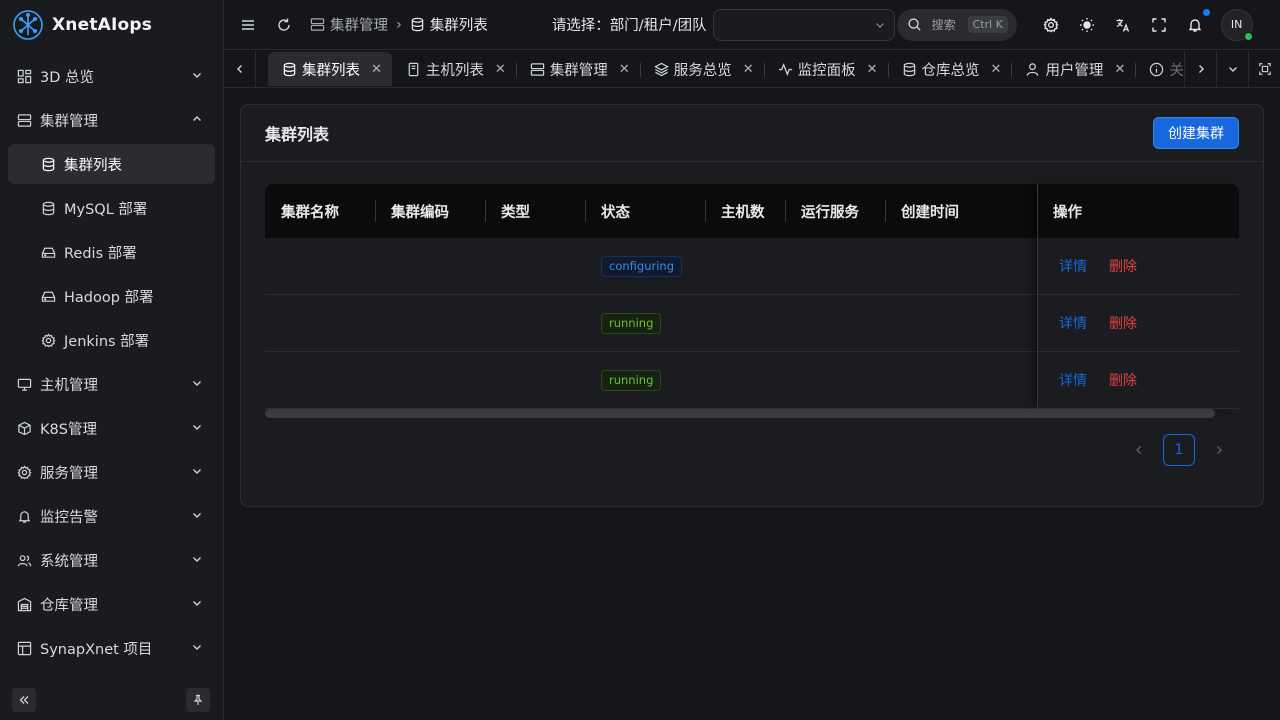 This screenshot has width=1280, height=720. Describe the element at coordinates (1264, 69) in the screenshot. I see `tabs-maximize-button` at that location.